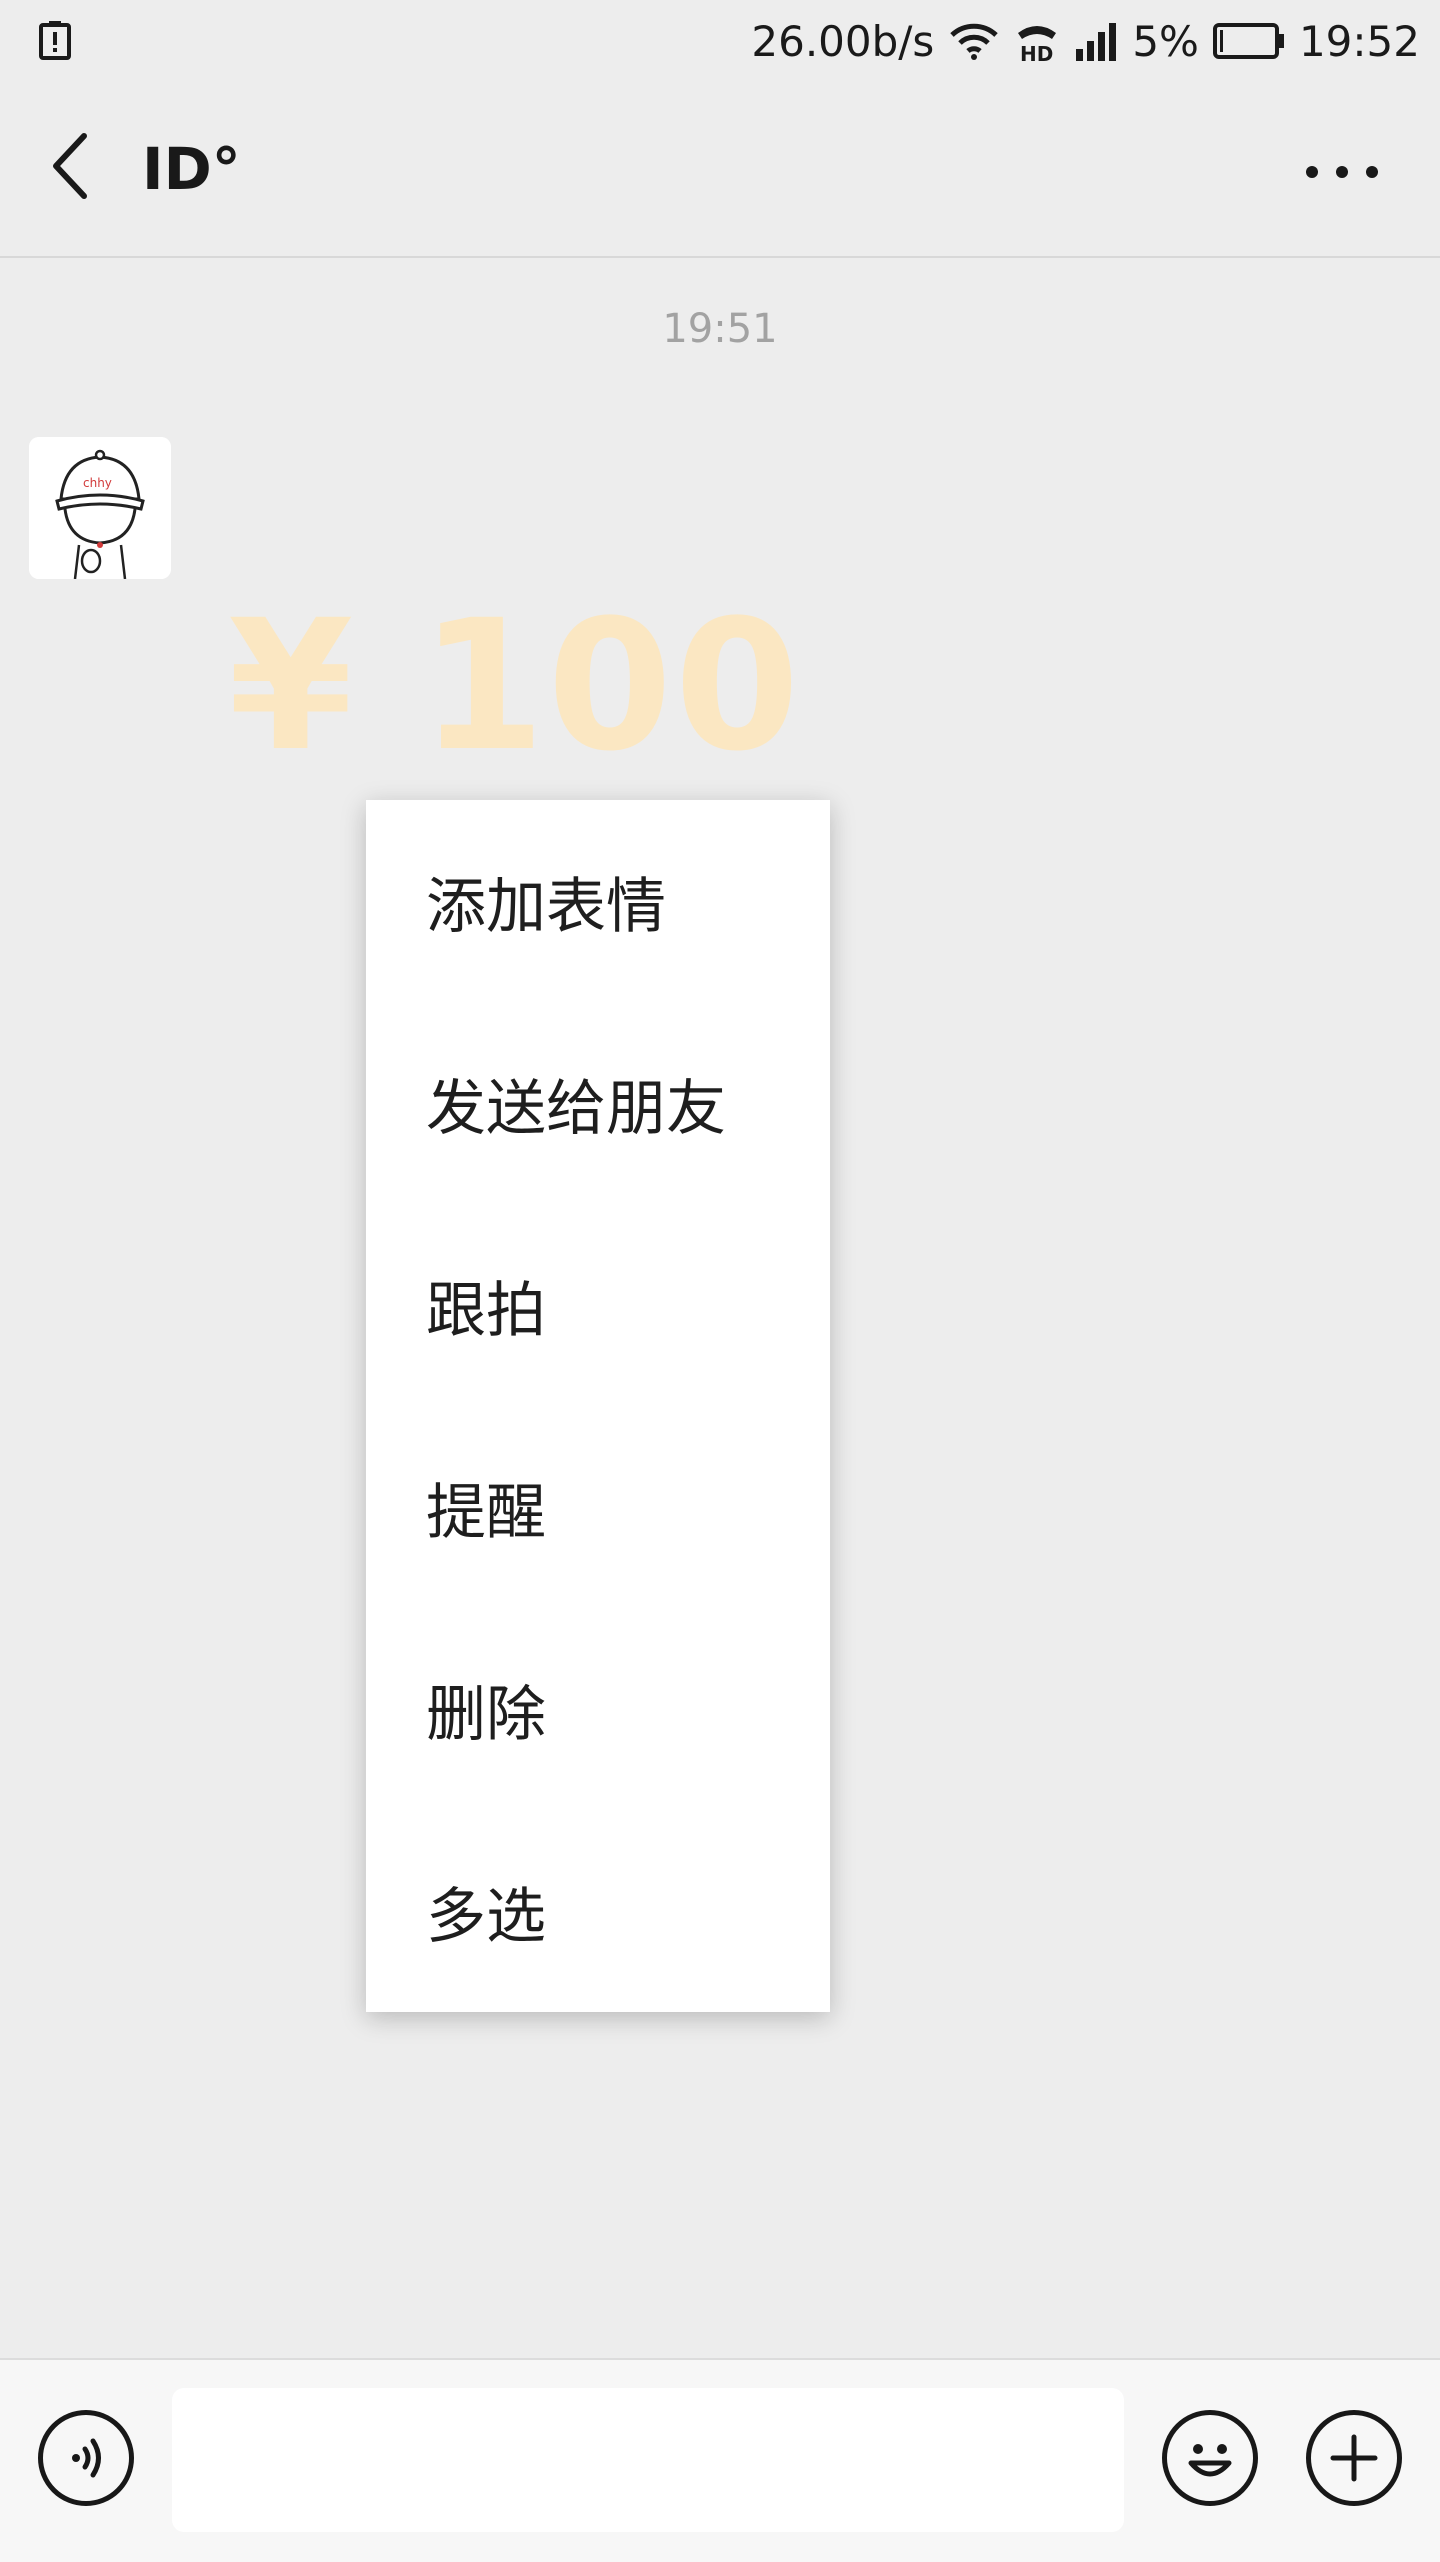  I want to click on chat-title: ID°, so click(191, 169).